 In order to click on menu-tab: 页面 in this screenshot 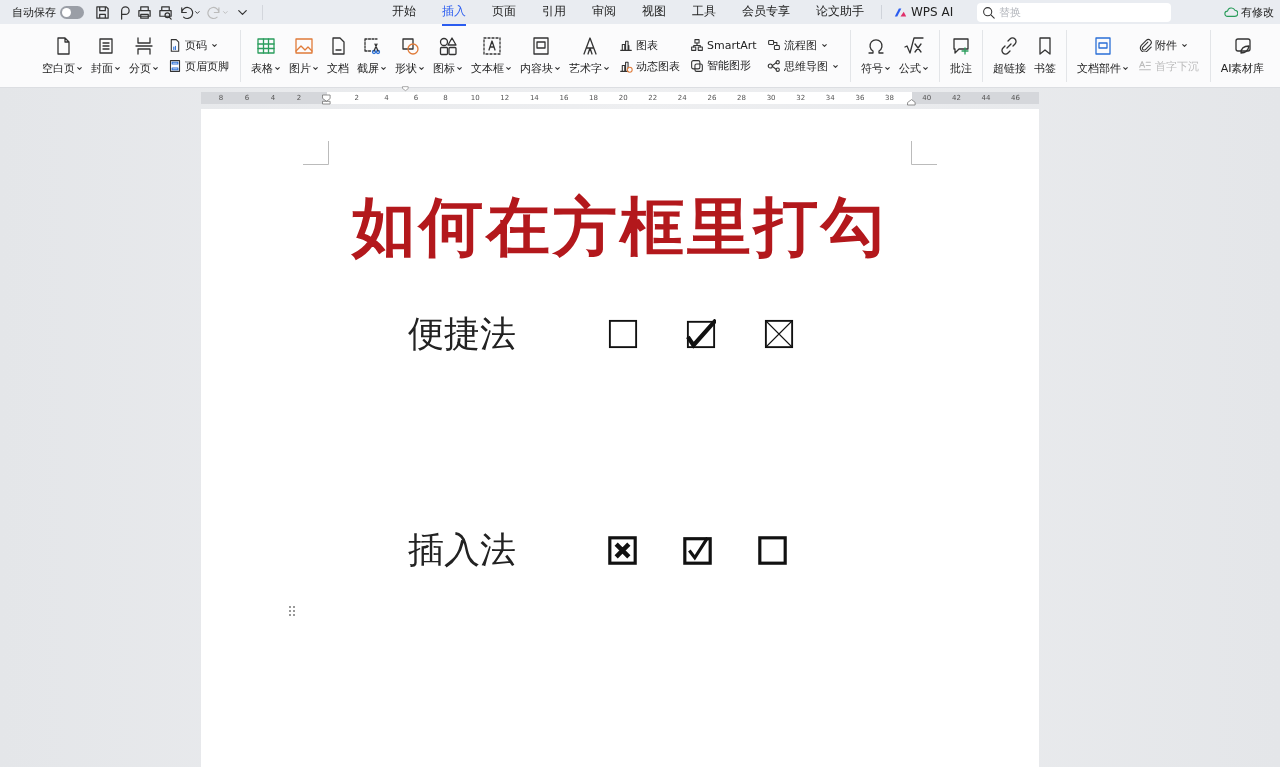, I will do `click(504, 13)`.